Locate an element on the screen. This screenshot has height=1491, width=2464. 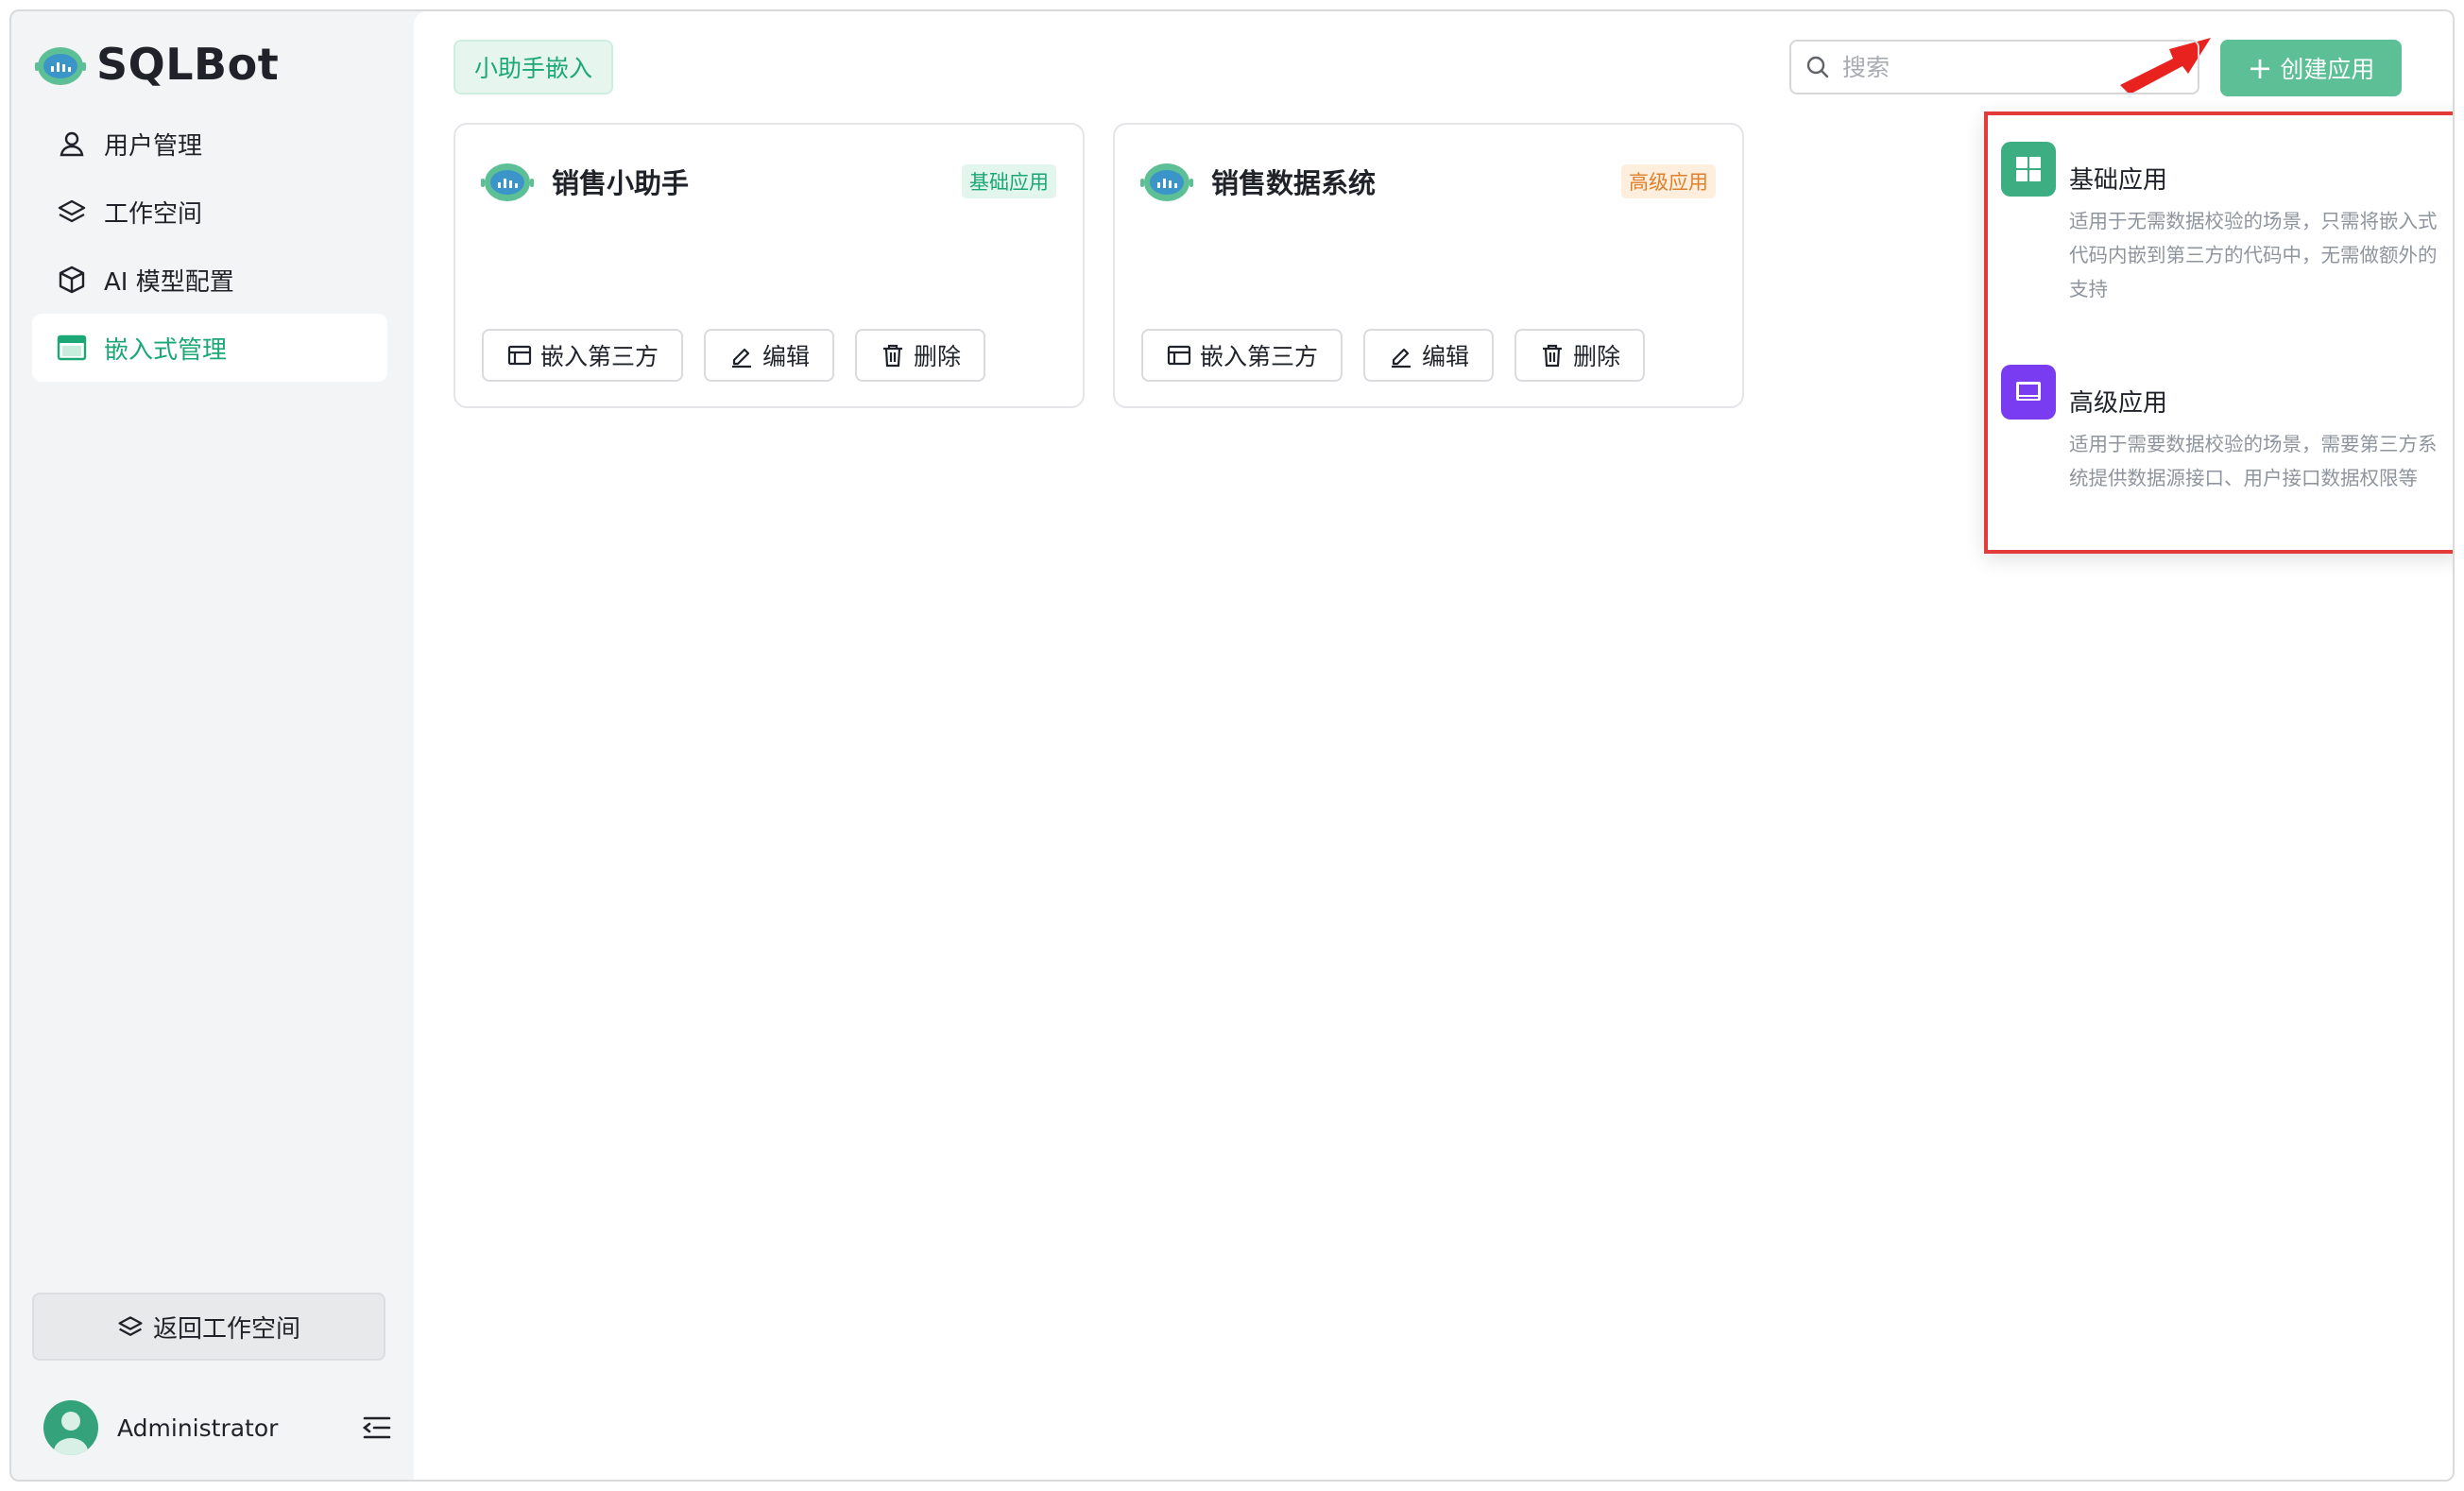
embed-window-icon is located at coordinates (72, 347).